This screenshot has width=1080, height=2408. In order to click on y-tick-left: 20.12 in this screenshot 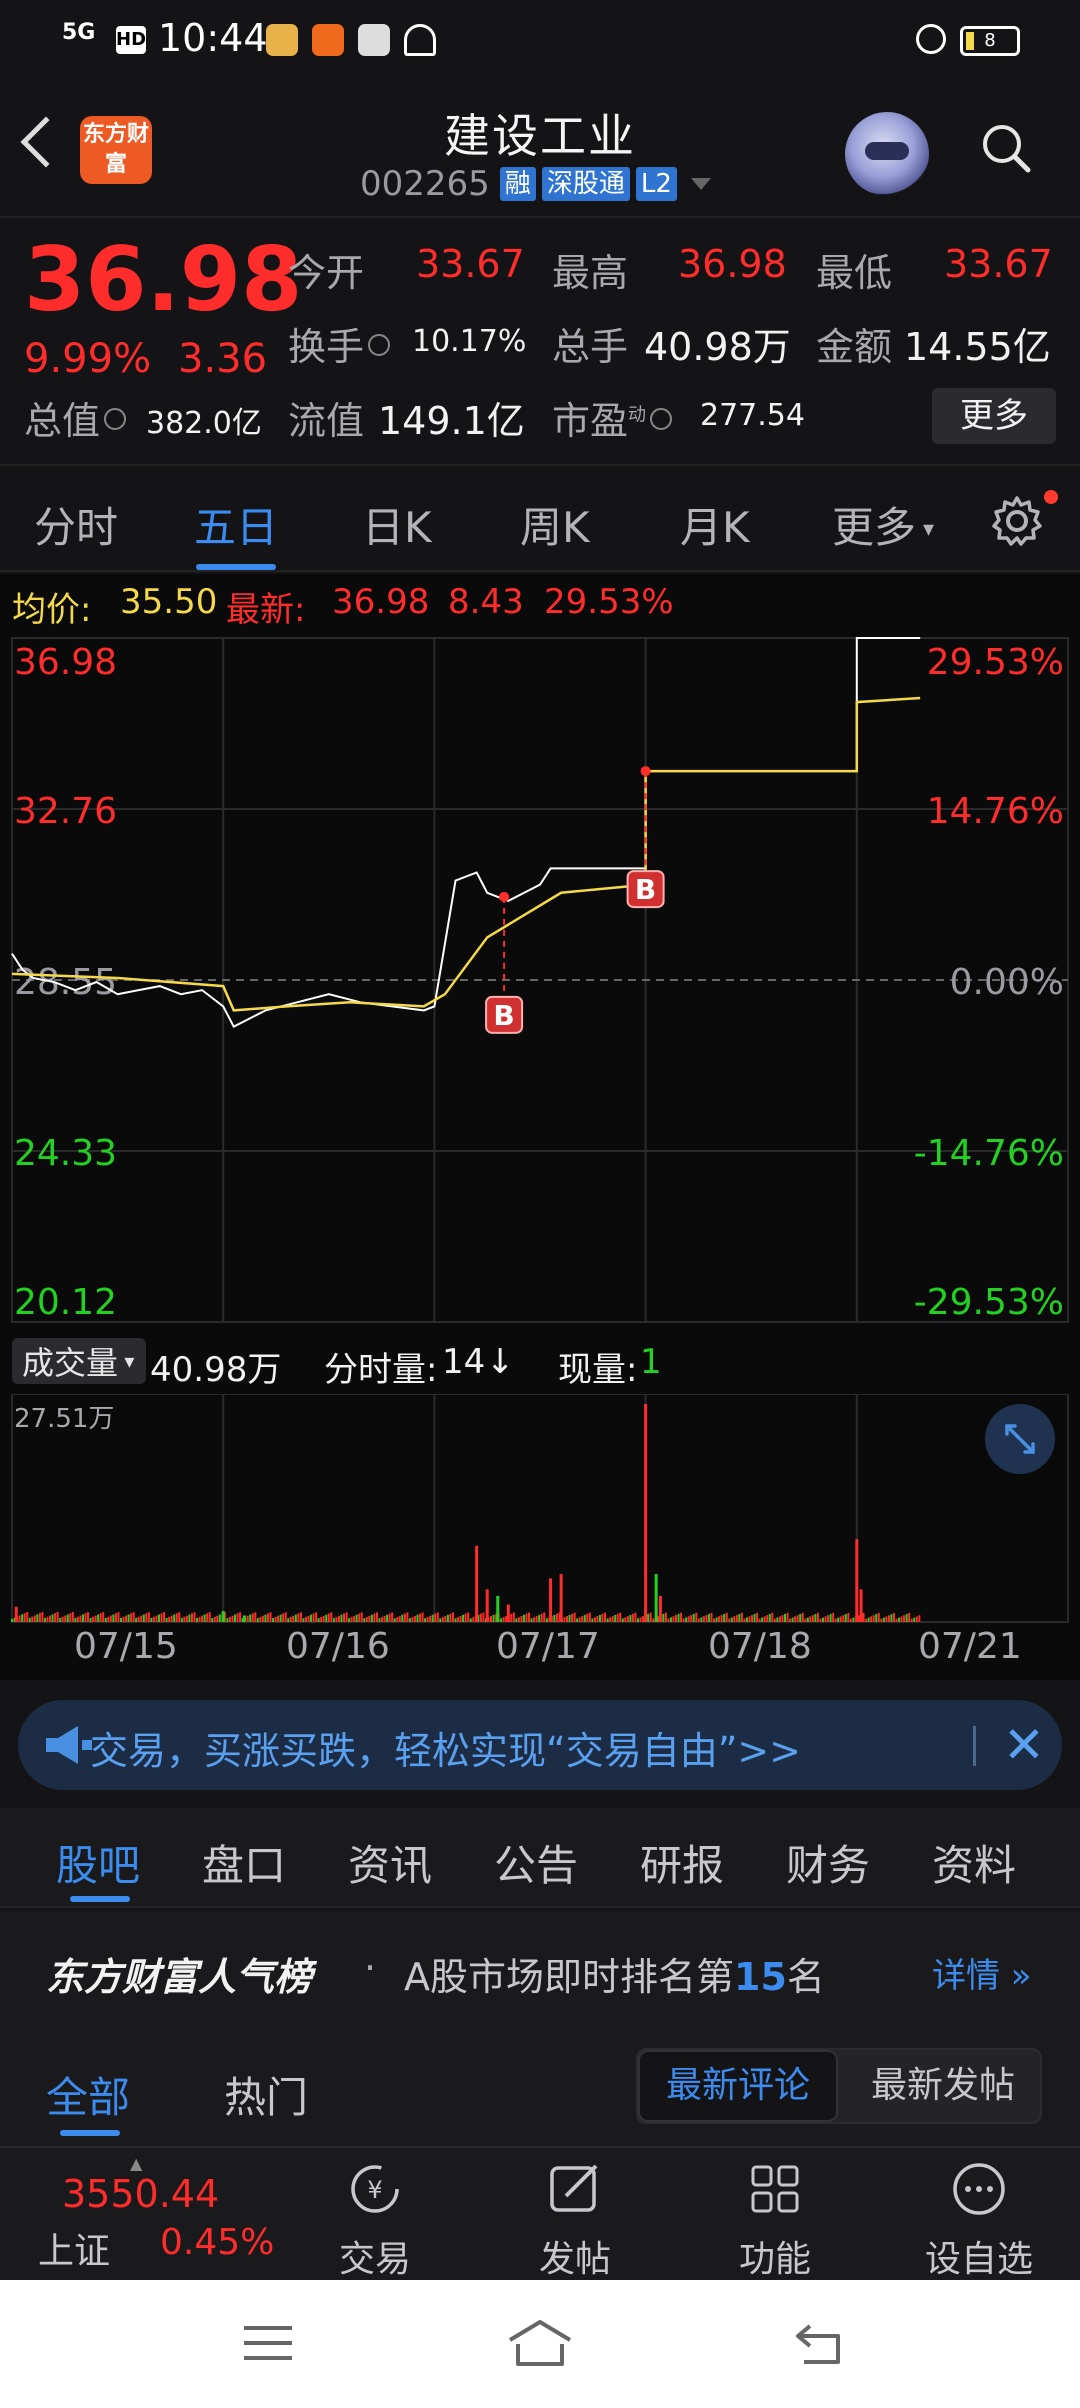, I will do `click(65, 1302)`.